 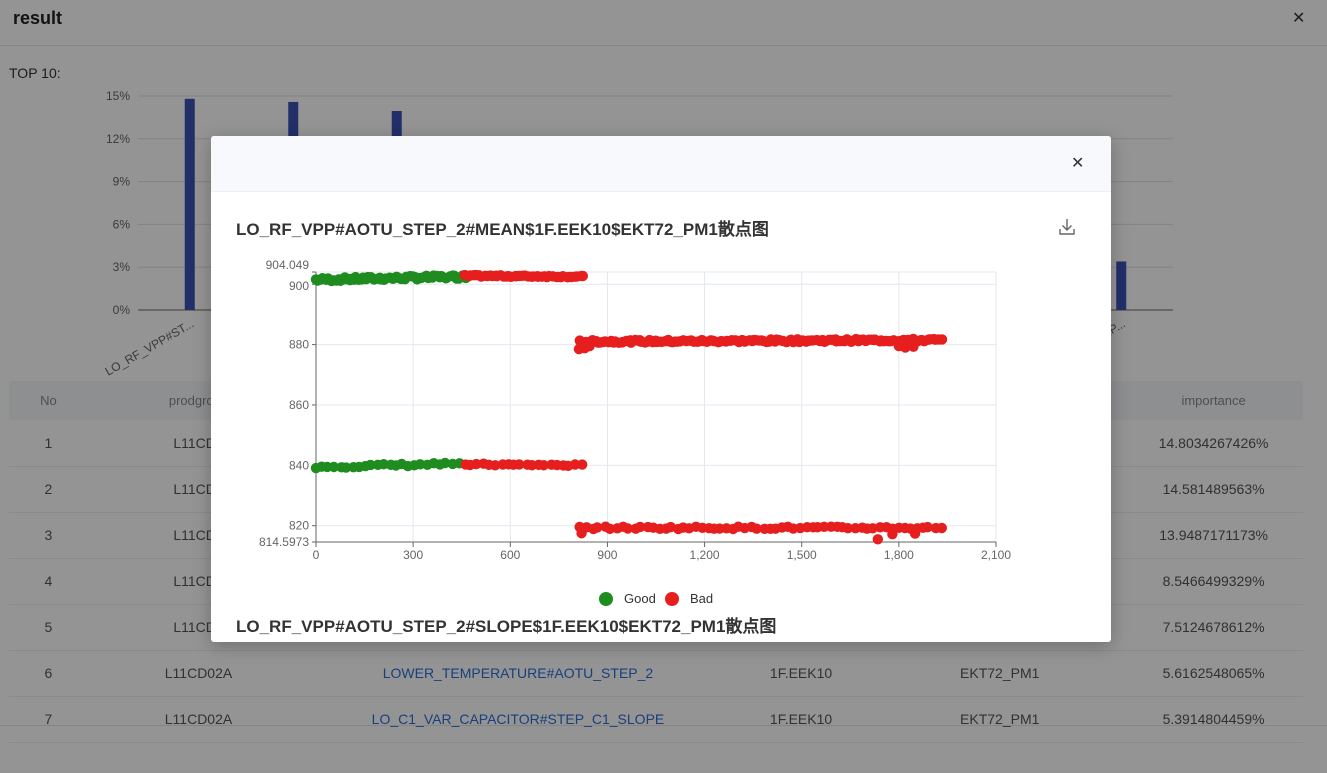 I want to click on scatter-x-tick-label: 0, so click(x=316, y=555).